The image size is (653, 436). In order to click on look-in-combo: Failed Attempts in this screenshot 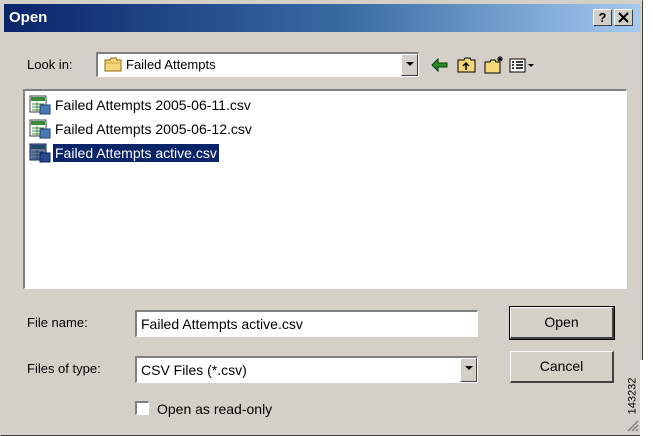, I will do `click(257, 64)`.